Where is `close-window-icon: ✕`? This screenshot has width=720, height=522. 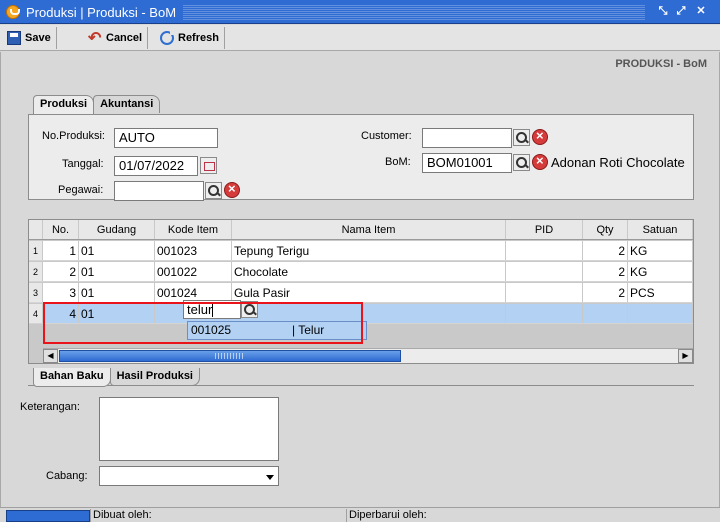
close-window-icon: ✕ is located at coordinates (701, 11).